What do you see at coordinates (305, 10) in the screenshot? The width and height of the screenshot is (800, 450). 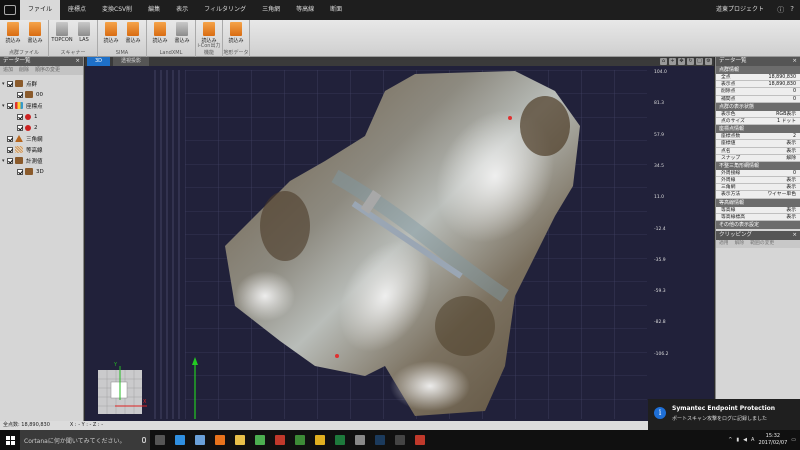 I see `menu-item: 等高線` at bounding box center [305, 10].